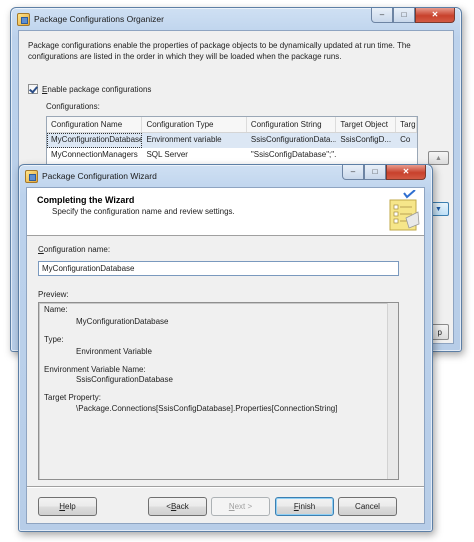 Image resolution: width=474 pixels, height=542 pixels. Describe the element at coordinates (367, 506) in the screenshot. I see `cancel-button: Cancel` at that location.